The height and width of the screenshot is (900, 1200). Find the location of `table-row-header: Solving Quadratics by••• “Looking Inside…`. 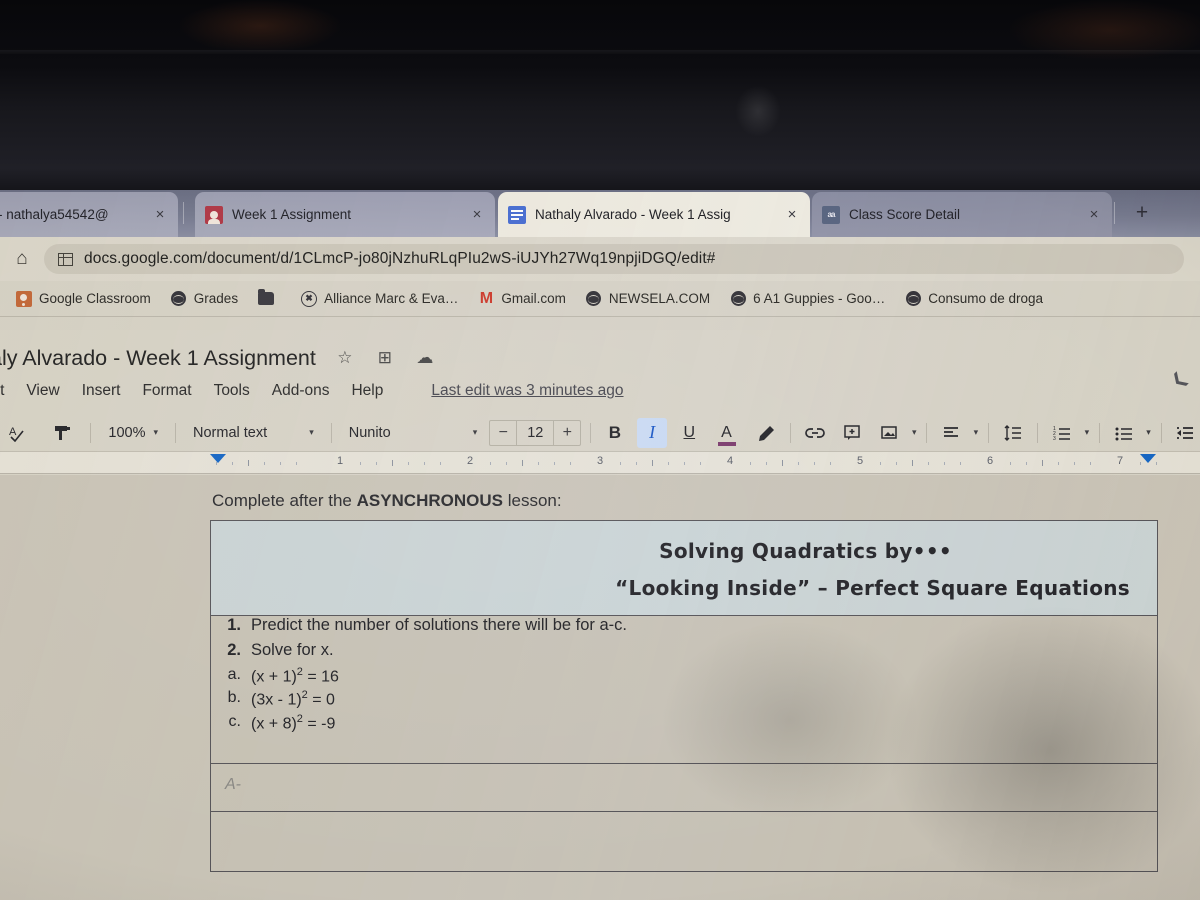

table-row-header: Solving Quadratics by••• “Looking Inside… is located at coordinates (684, 568).